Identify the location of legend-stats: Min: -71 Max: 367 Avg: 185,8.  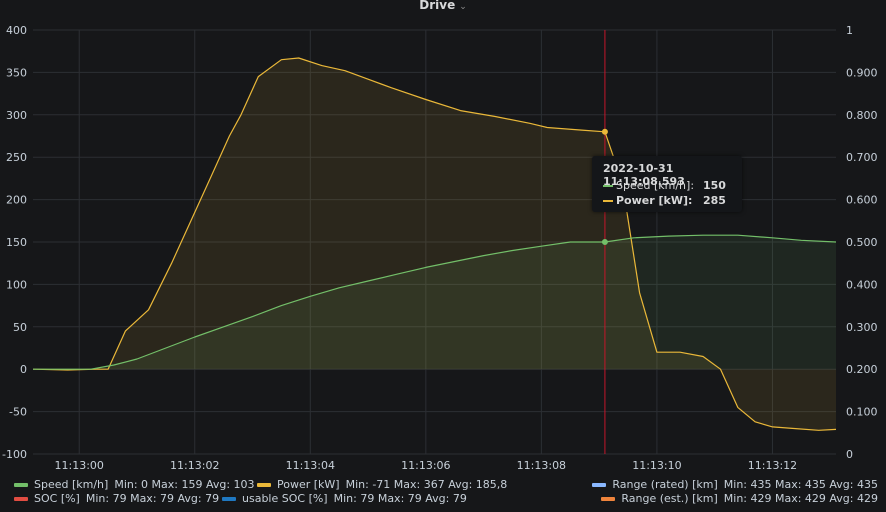
(426, 484).